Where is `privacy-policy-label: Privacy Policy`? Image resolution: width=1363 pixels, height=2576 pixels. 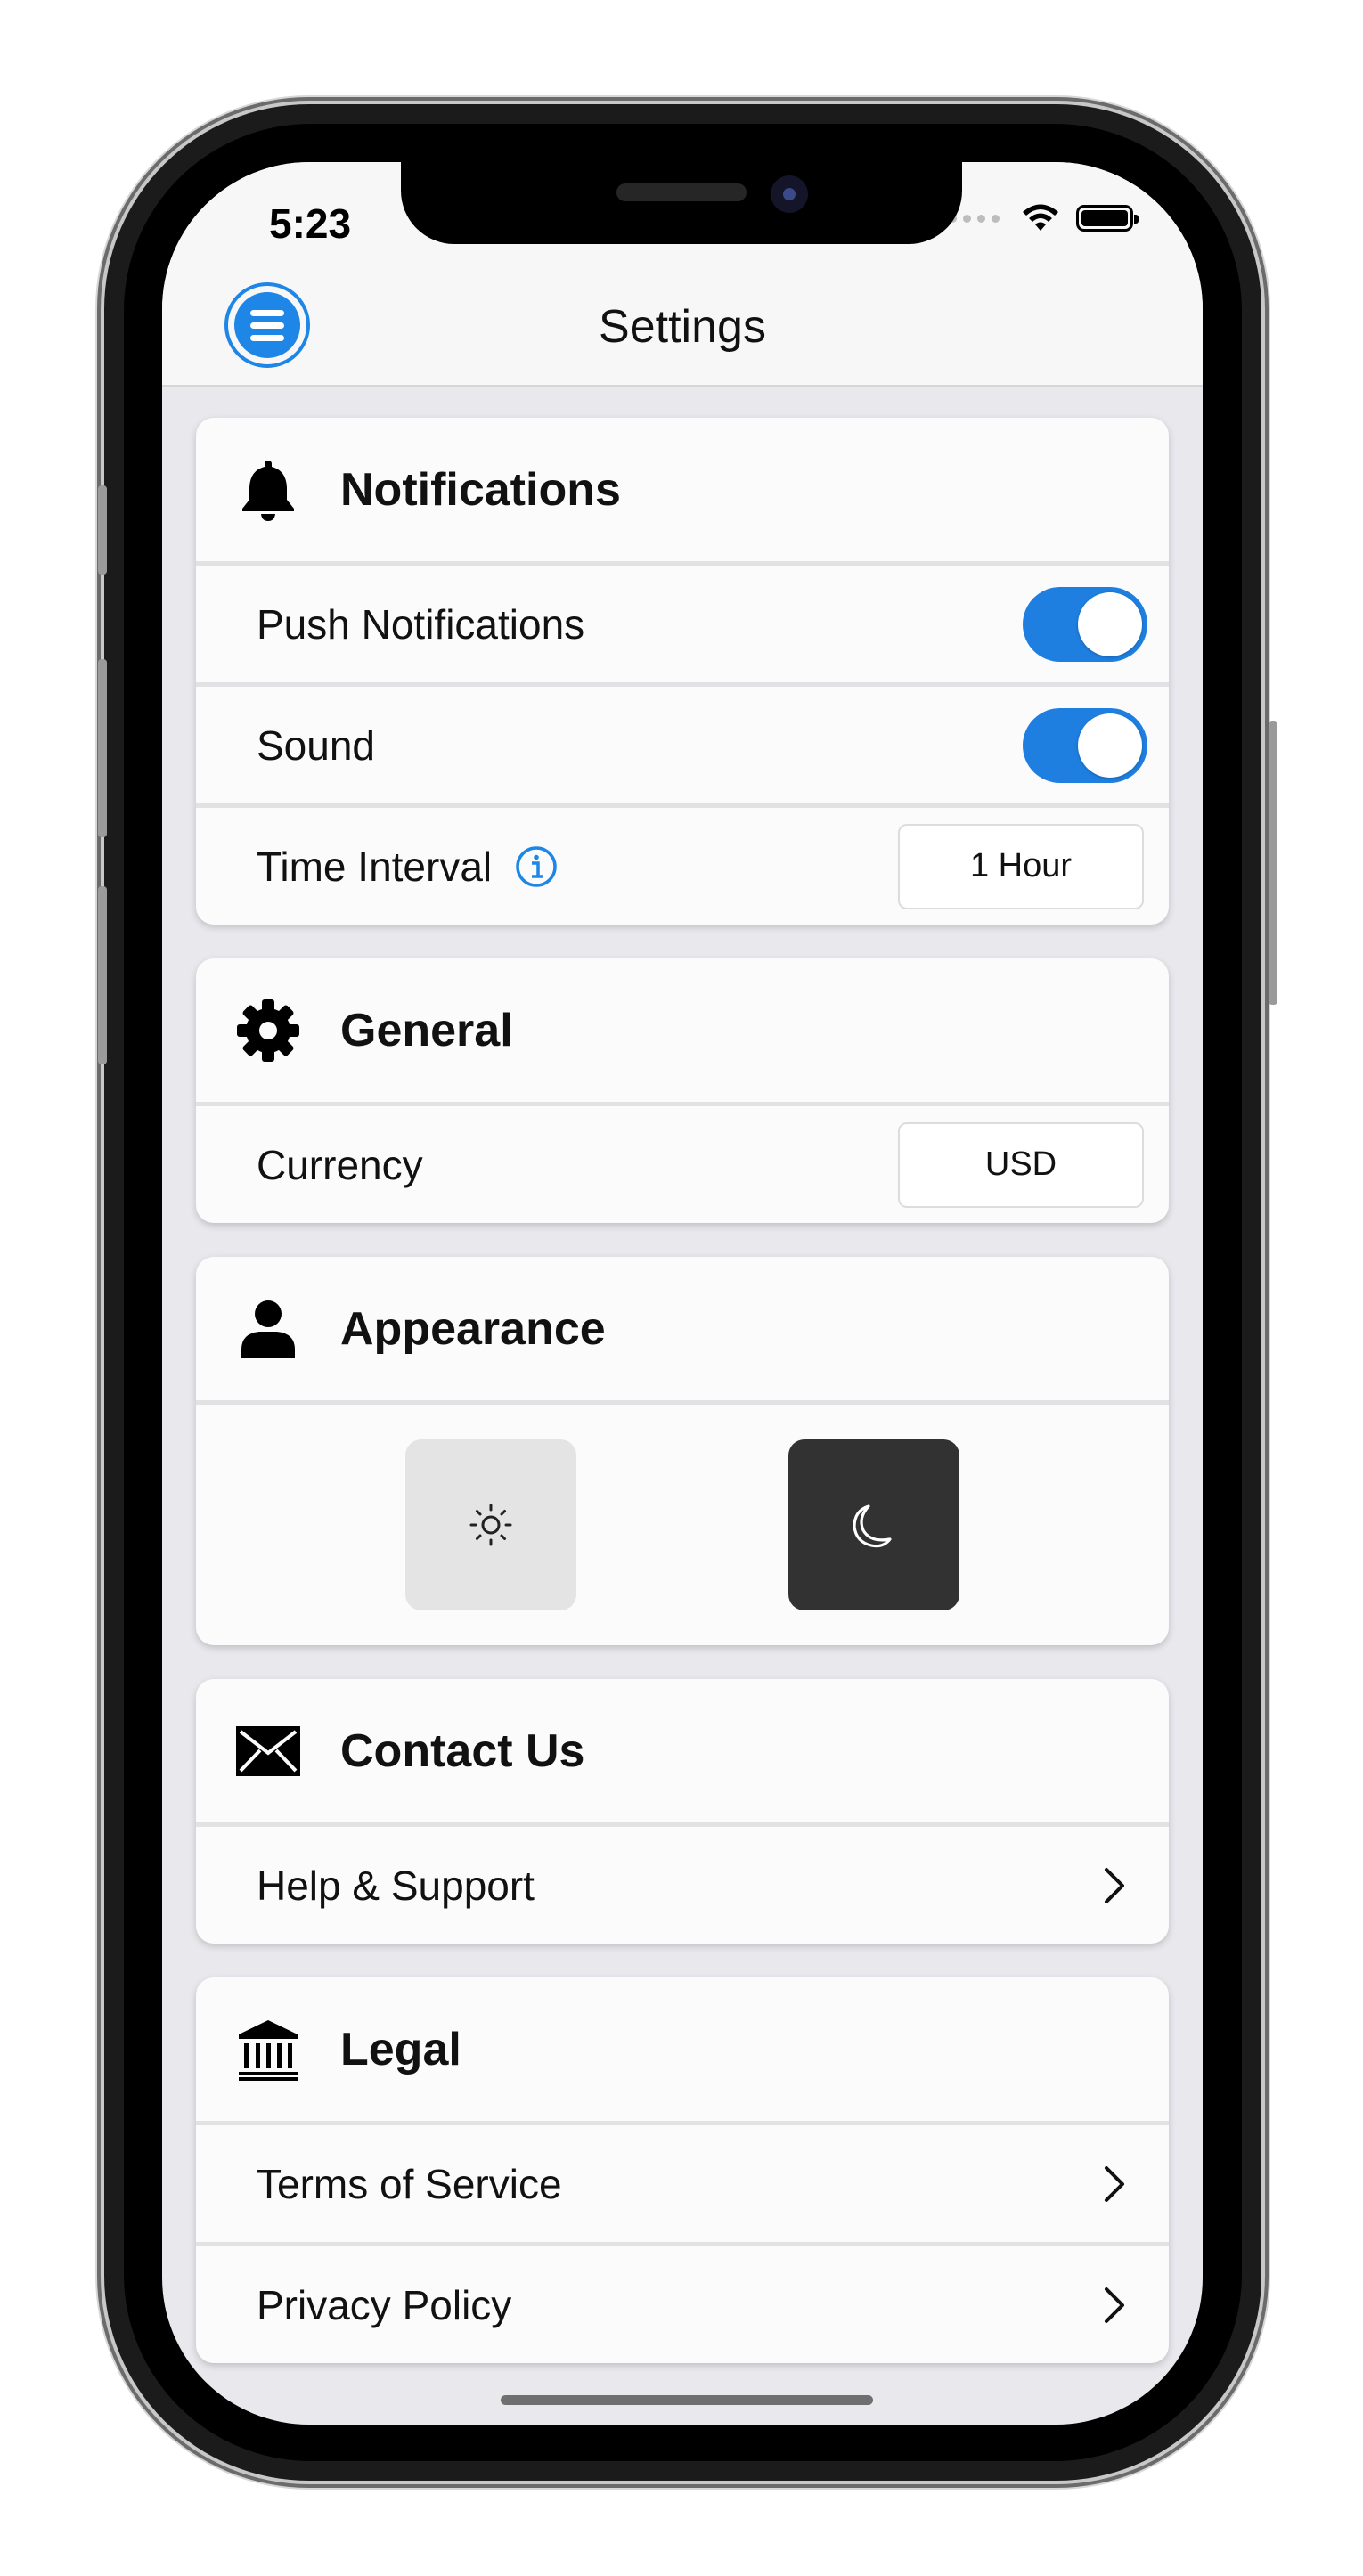
privacy-policy-label: Privacy Policy is located at coordinates (385, 2304).